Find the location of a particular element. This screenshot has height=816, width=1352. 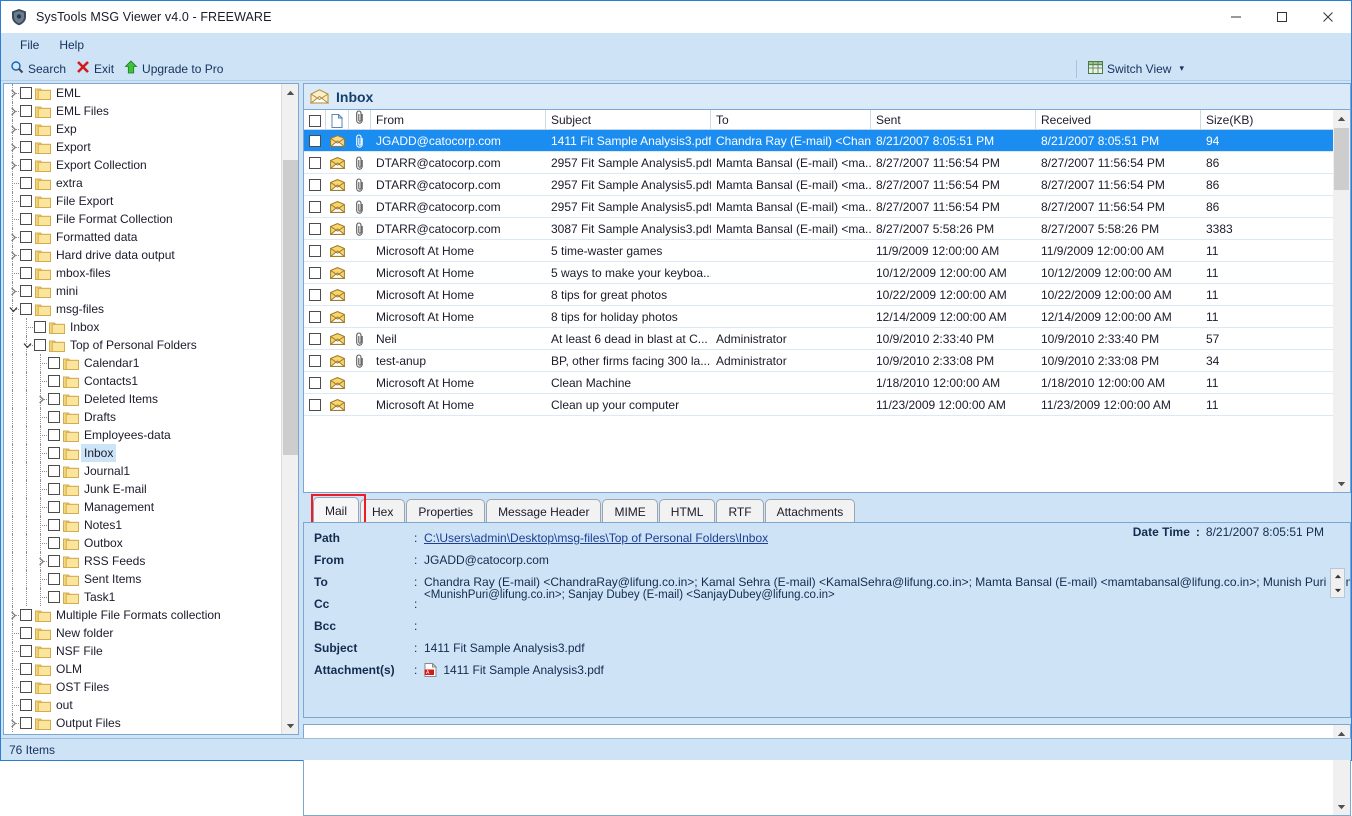

column-header-from: From is located at coordinates (458, 119).